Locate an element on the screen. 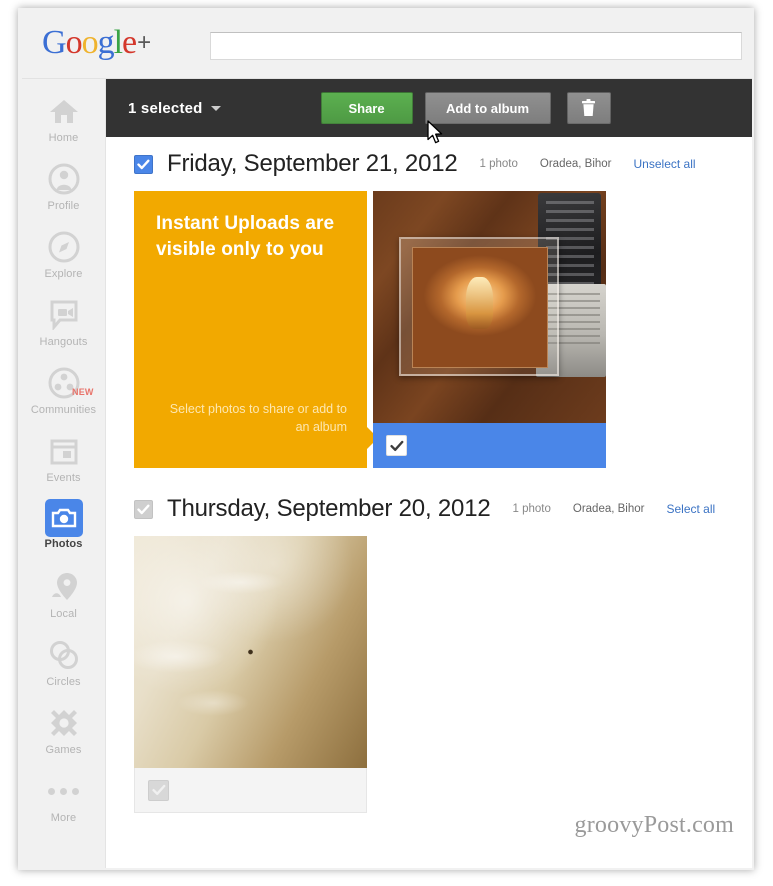 This screenshot has width=773, height=886. explore-compass-icon is located at coordinates (64, 247).